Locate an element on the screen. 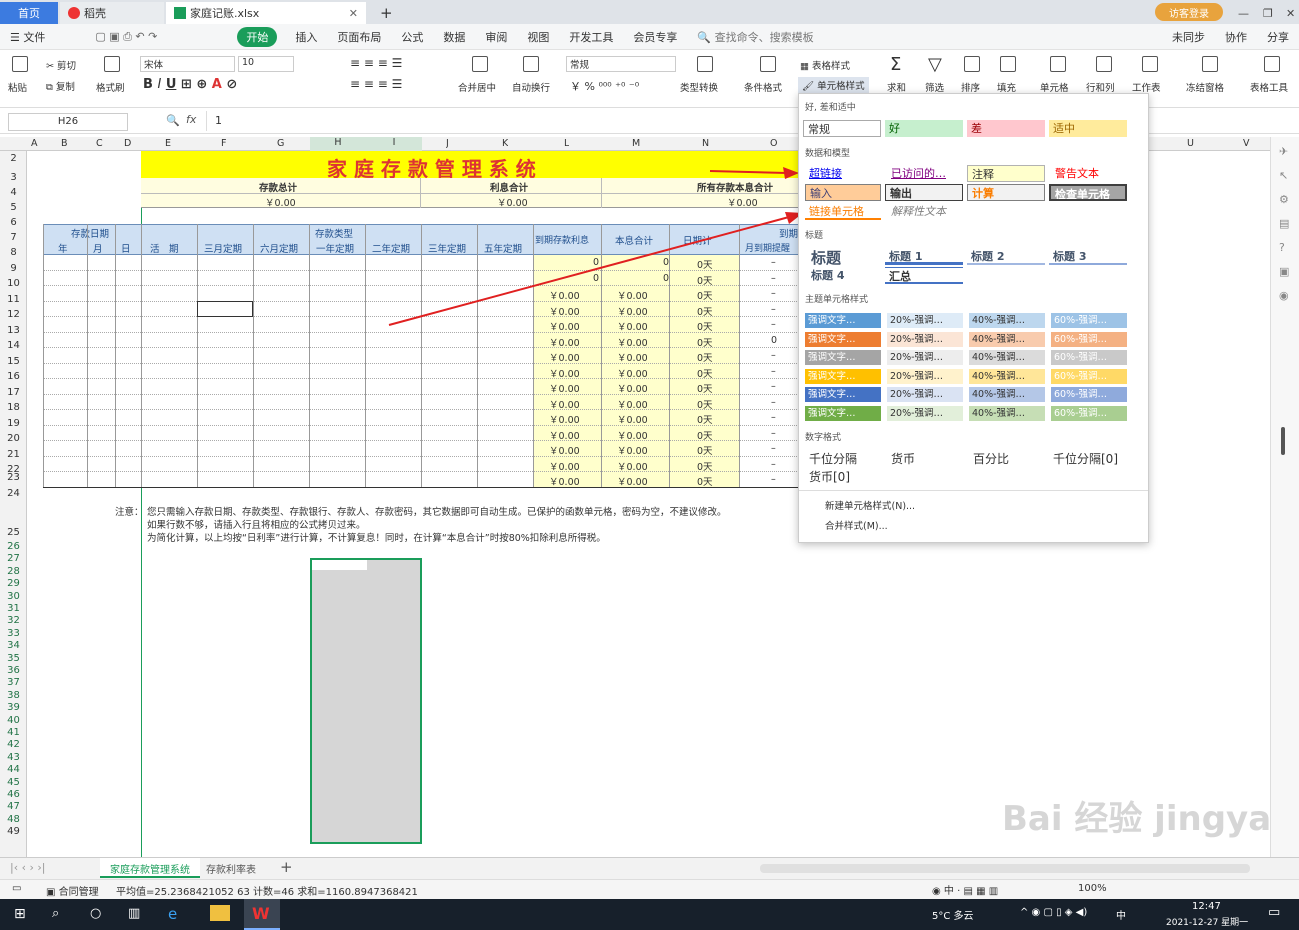  tray-icons: ^ ◉ ▢ ▯ ◈ ◀) is located at coordinates (1053, 912).